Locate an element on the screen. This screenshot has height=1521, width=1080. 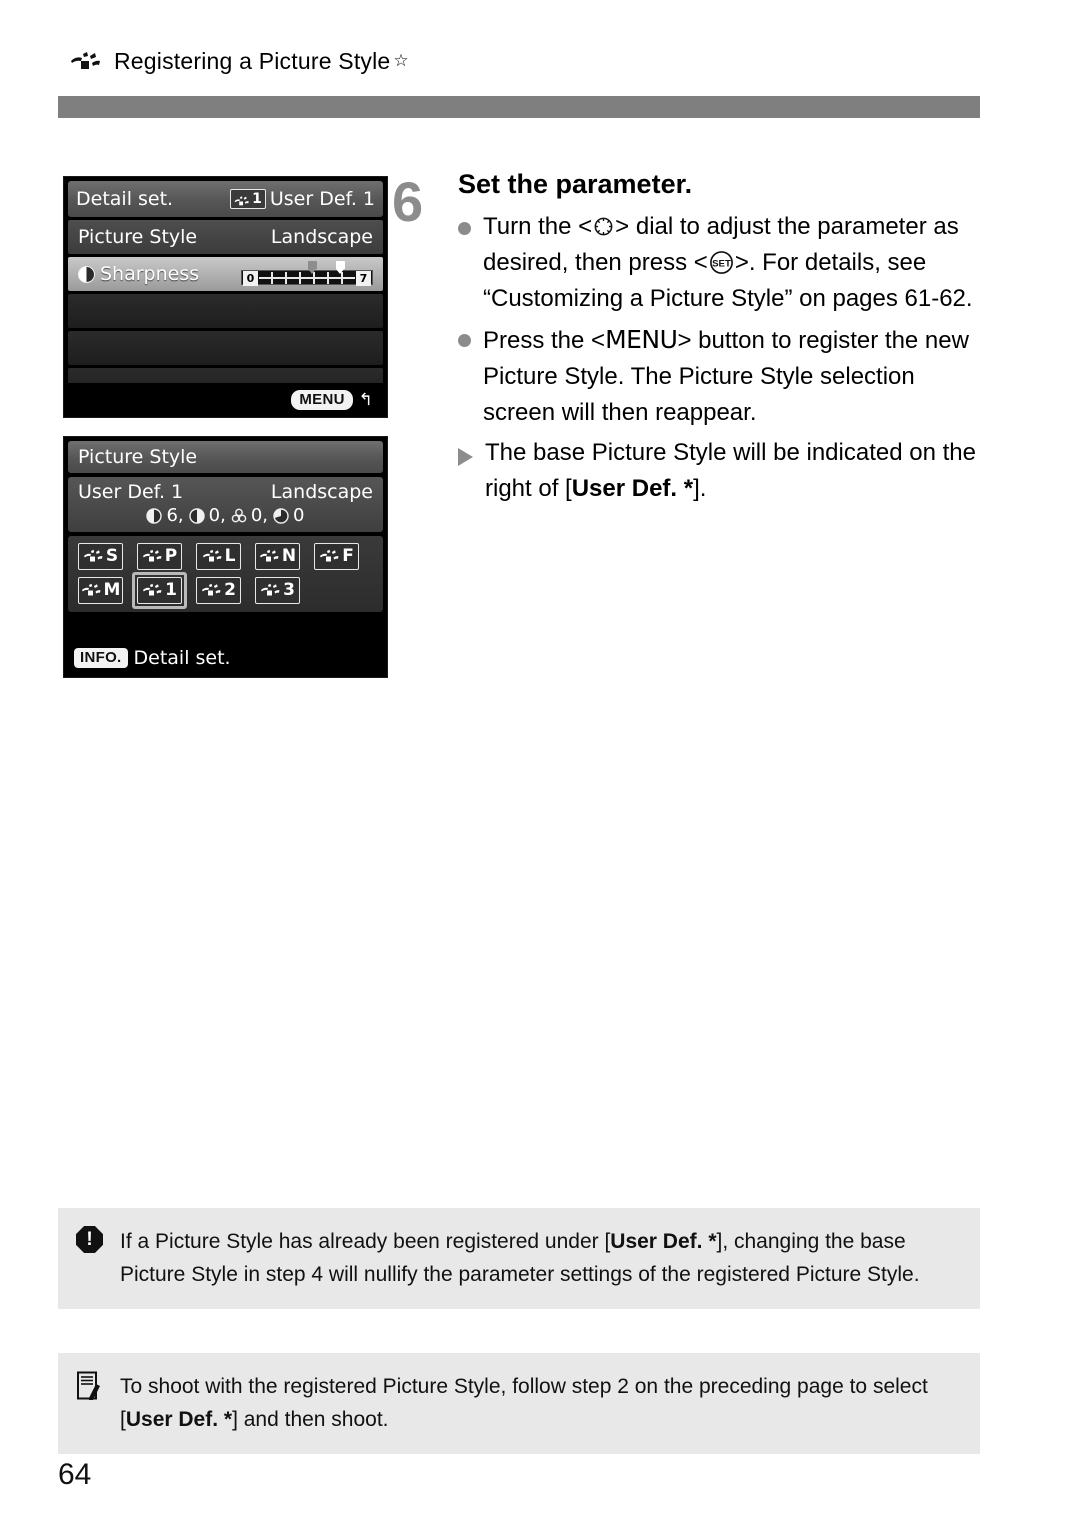
slider-current-marker is located at coordinates (340, 267).